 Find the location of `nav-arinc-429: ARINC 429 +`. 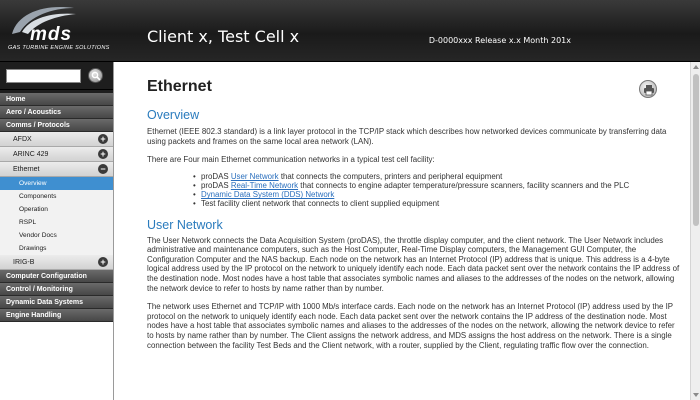

nav-arinc-429: ARINC 429 + is located at coordinates (56, 154).